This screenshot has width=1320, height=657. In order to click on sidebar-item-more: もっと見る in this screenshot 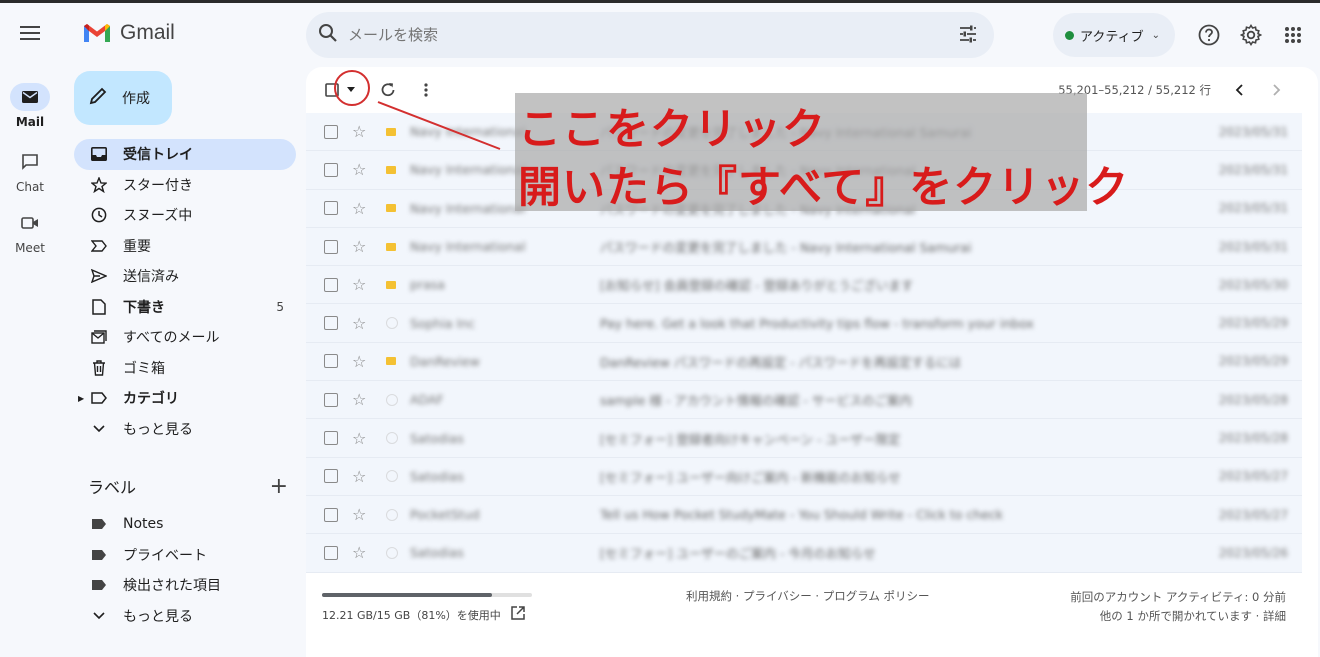, I will do `click(185, 429)`.